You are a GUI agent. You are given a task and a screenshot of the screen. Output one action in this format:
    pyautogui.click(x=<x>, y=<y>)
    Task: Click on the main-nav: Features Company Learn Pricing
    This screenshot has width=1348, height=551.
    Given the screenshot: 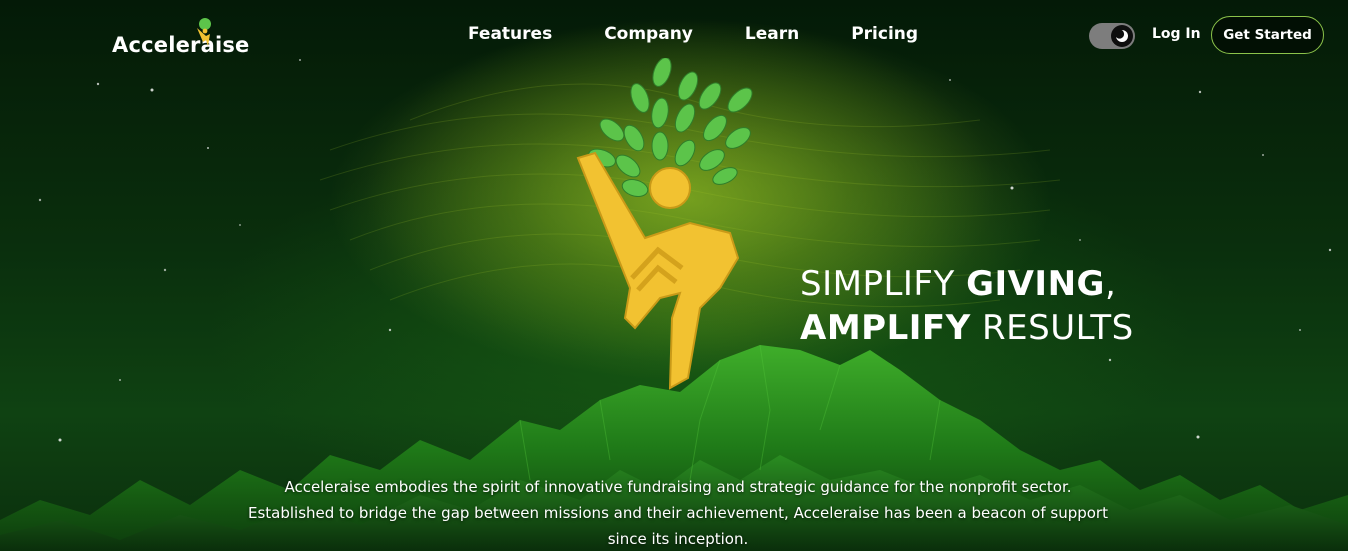 What is the action you would take?
    pyautogui.click(x=693, y=34)
    